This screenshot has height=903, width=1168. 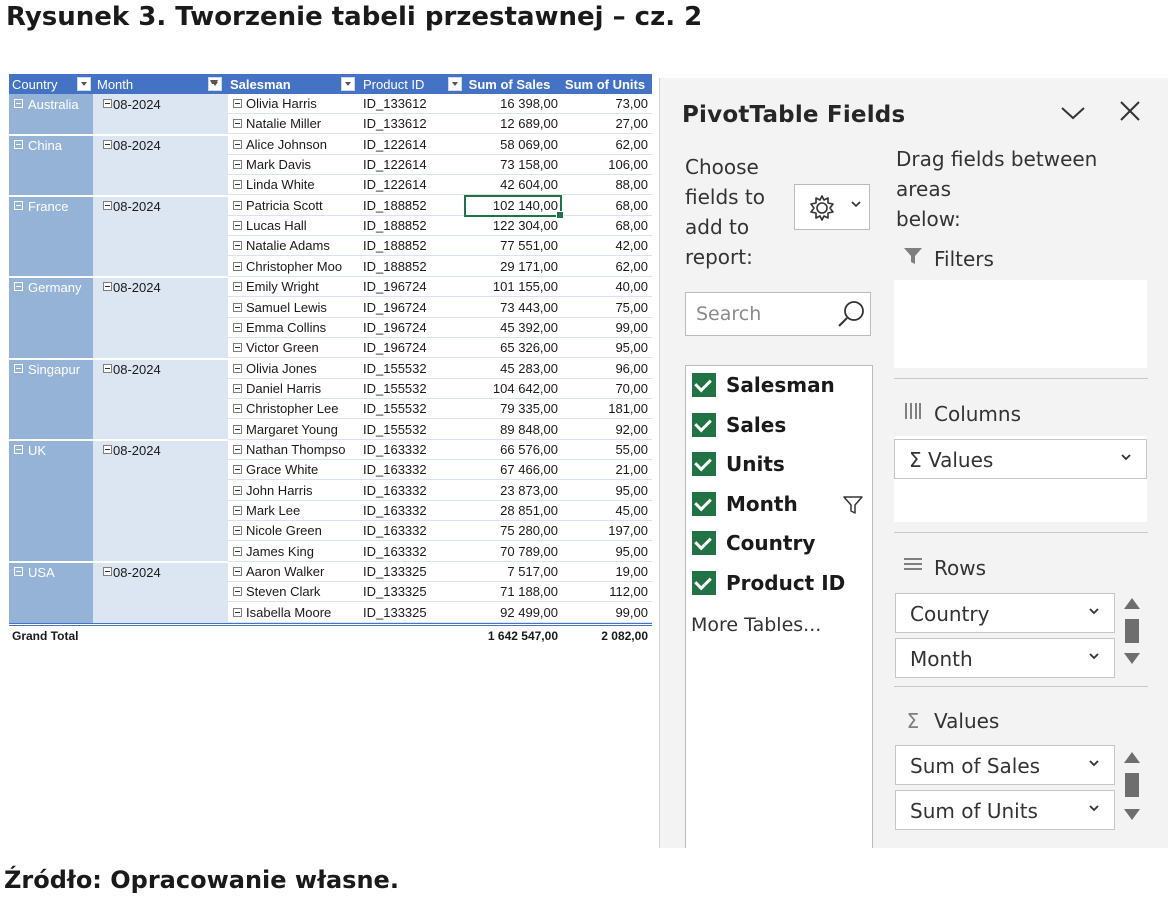 What do you see at coordinates (778, 314) in the screenshot?
I see `field-search-input: Search` at bounding box center [778, 314].